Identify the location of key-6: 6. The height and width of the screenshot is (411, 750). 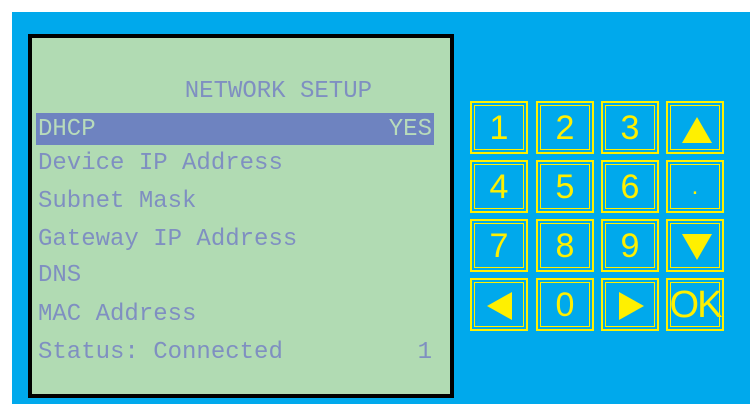
(630, 186).